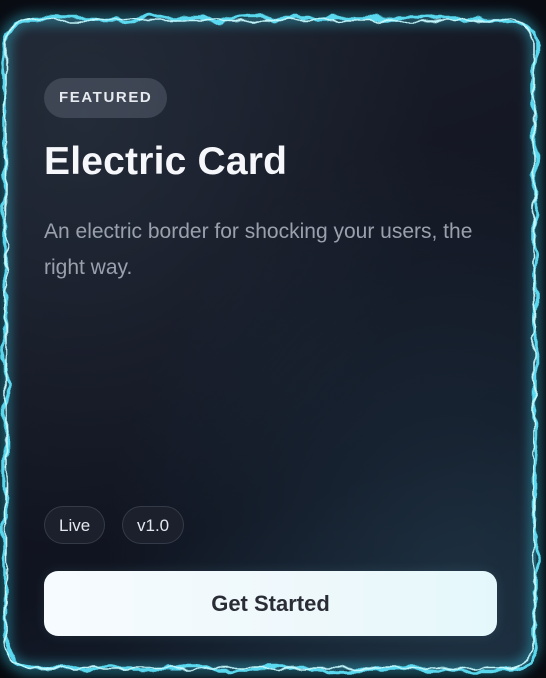 The image size is (546, 678). I want to click on live-tag: Live, so click(75, 525).